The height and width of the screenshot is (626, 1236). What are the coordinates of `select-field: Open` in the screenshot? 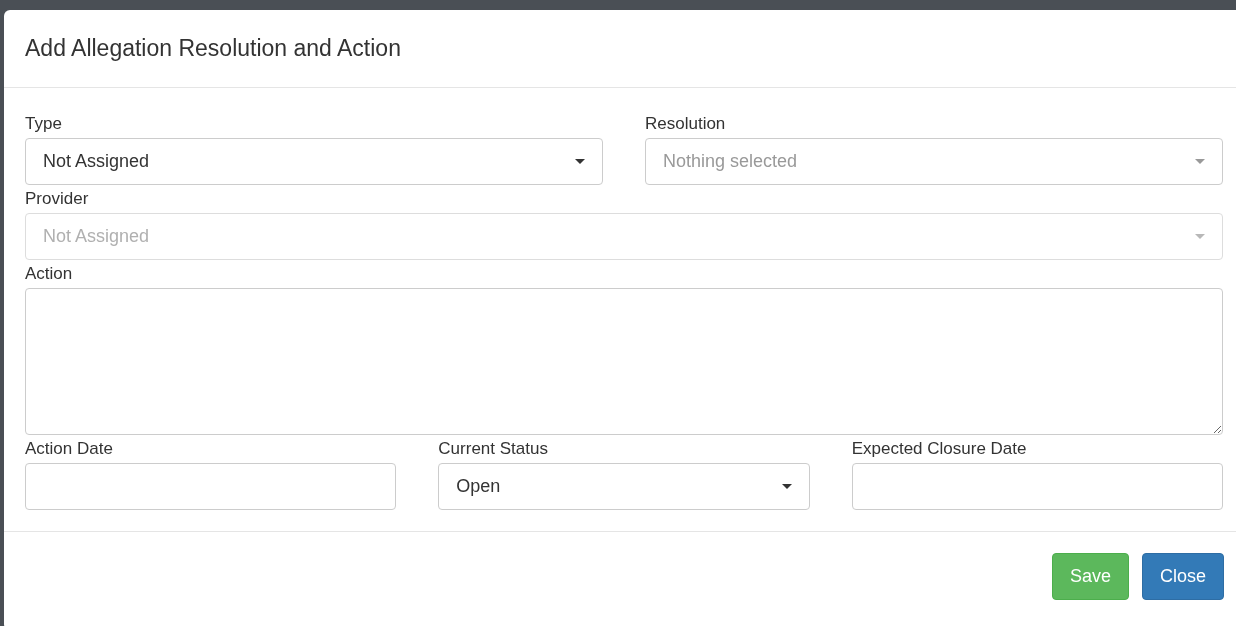 It's located at (624, 486).